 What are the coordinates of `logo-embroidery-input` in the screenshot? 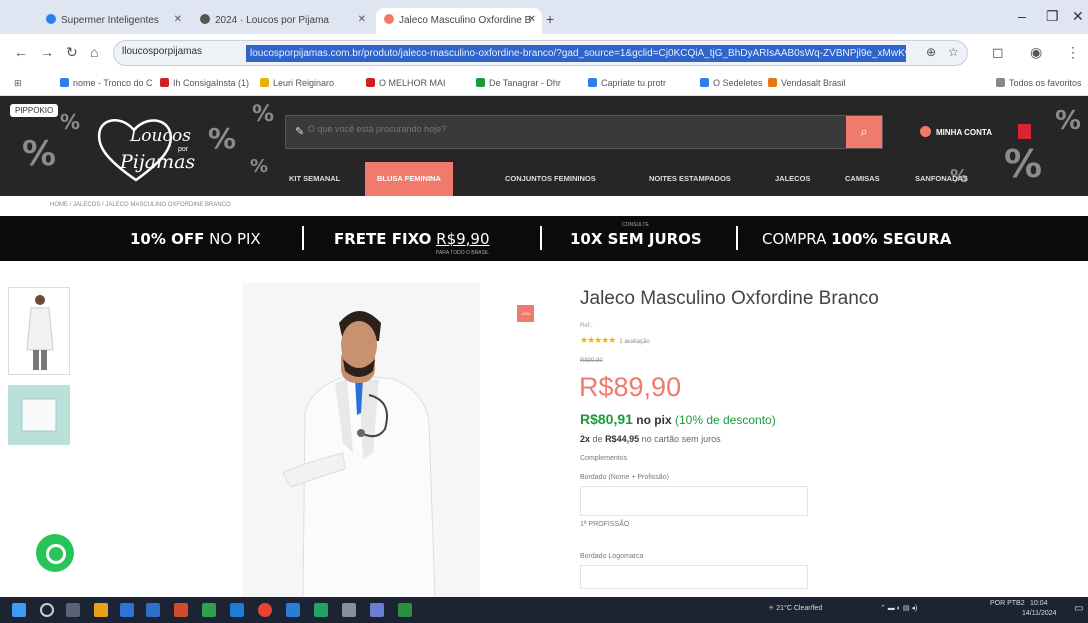 It's located at (694, 577).